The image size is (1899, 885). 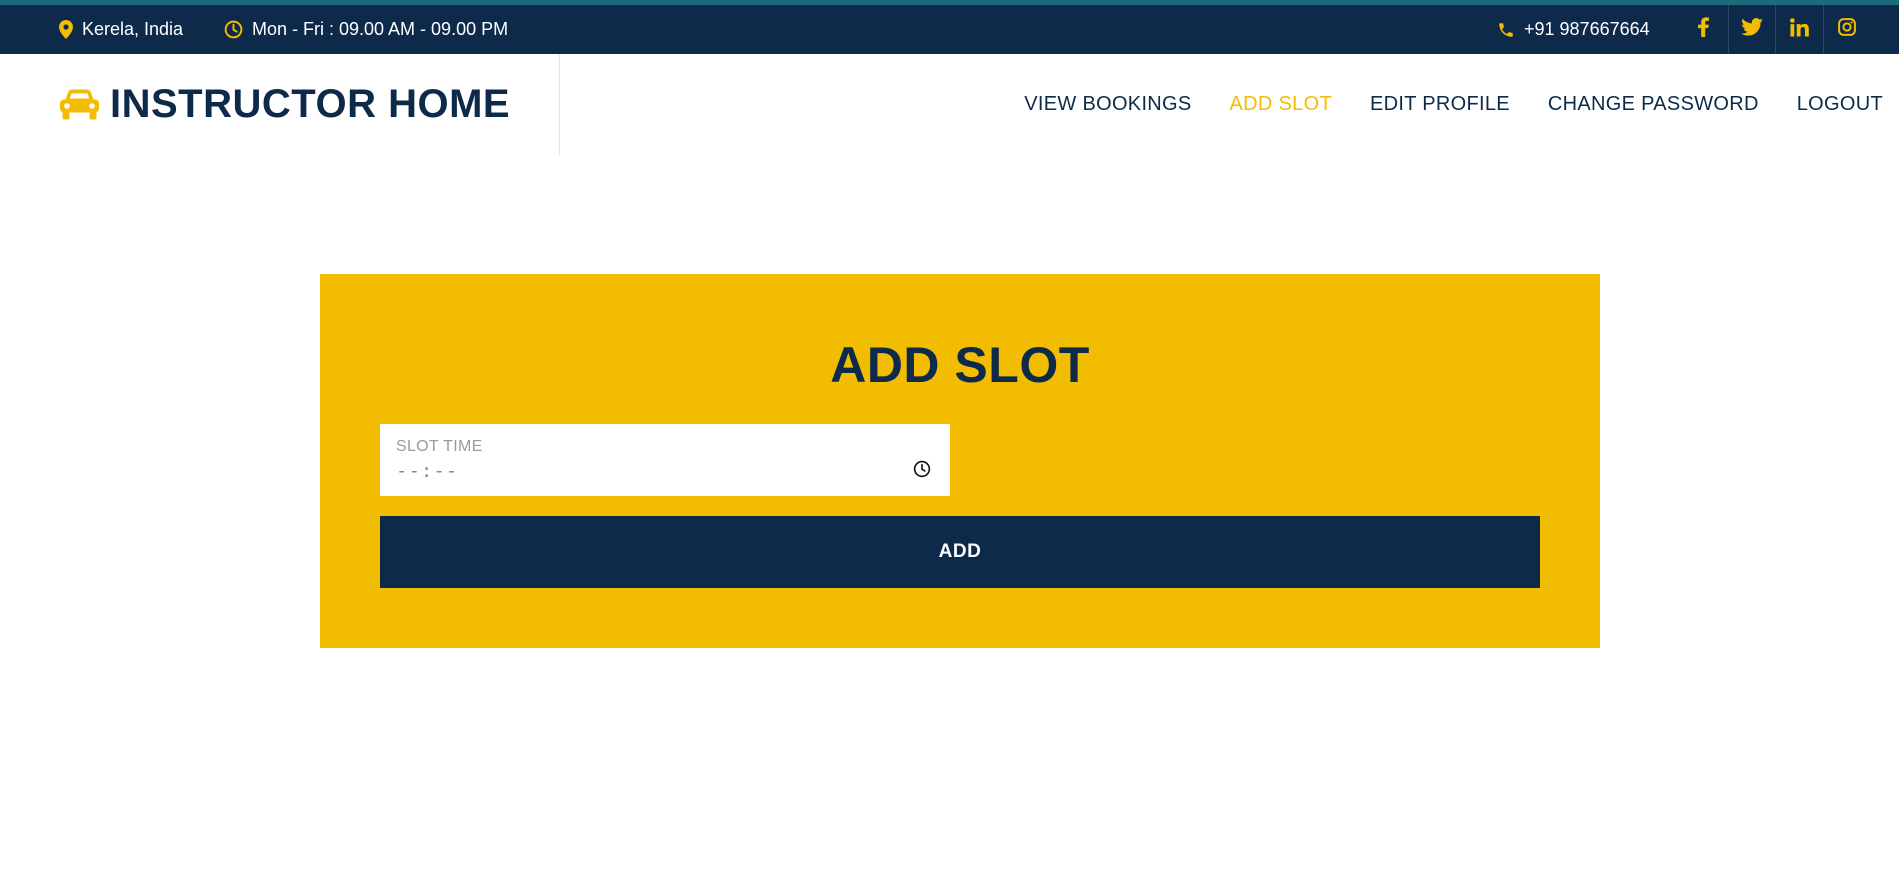 I want to click on nav-edit-profile: EDIT PROFILE, so click(x=1440, y=104).